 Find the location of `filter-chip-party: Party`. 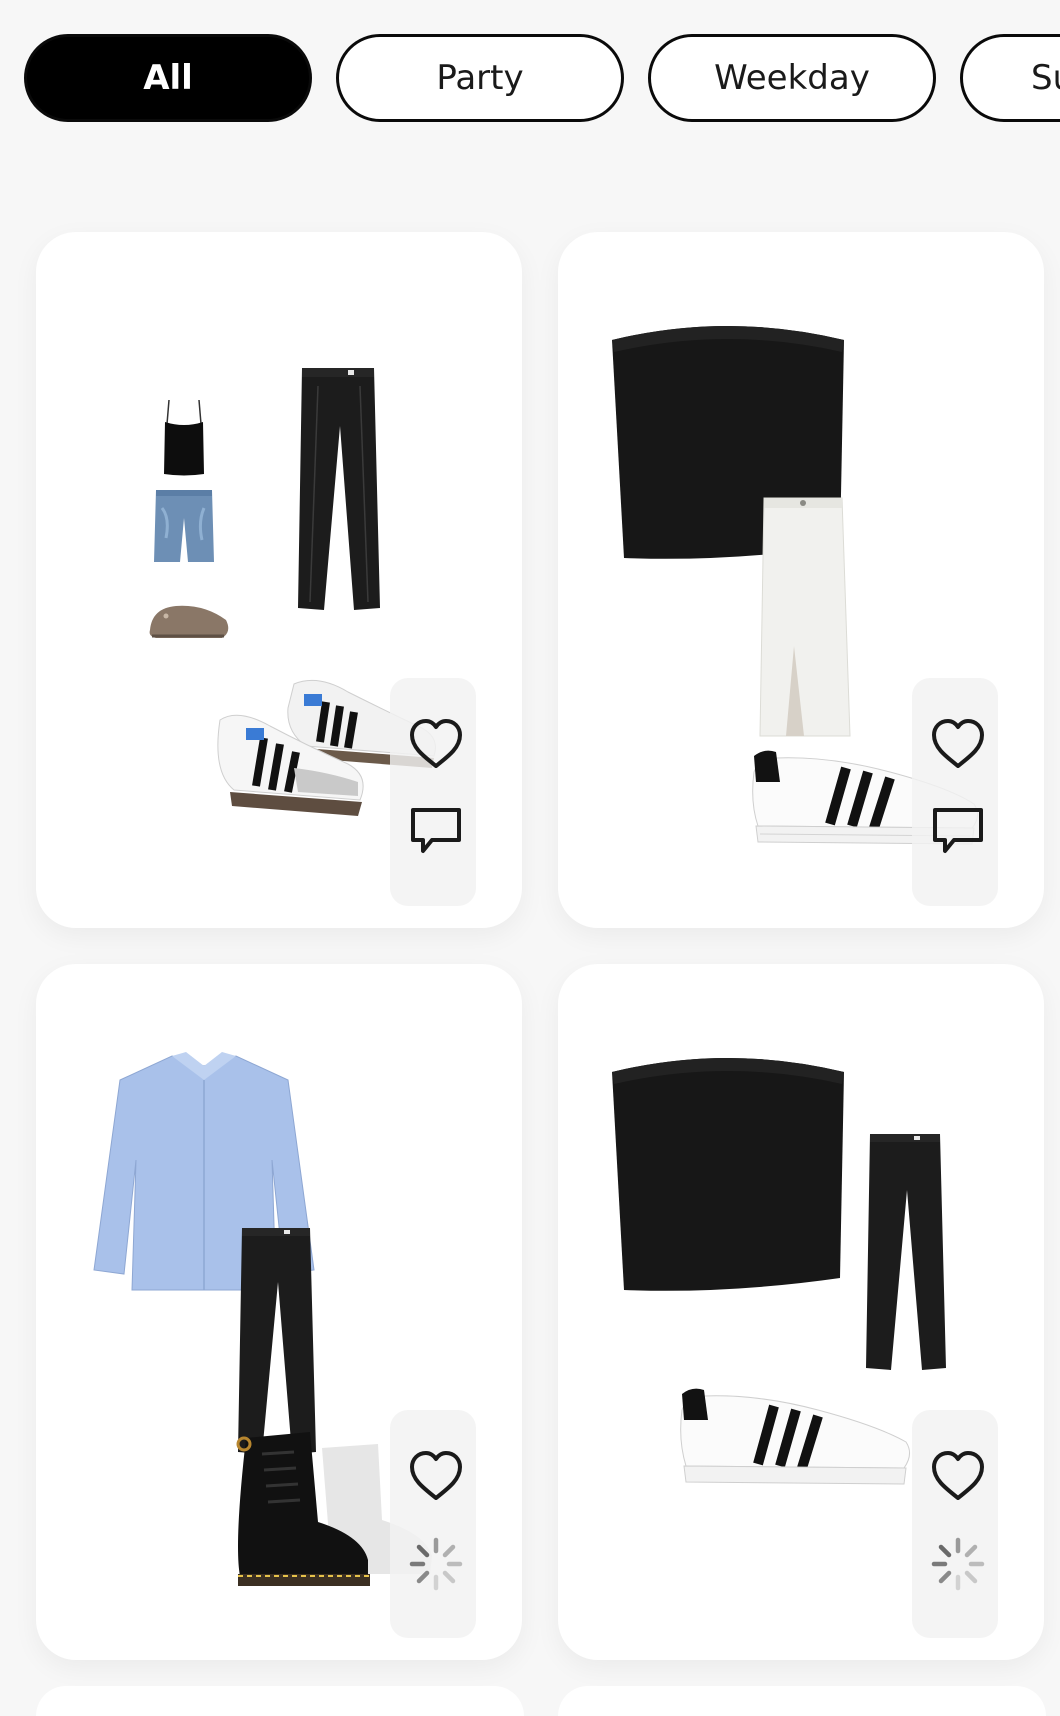

filter-chip-party: Party is located at coordinates (480, 78).